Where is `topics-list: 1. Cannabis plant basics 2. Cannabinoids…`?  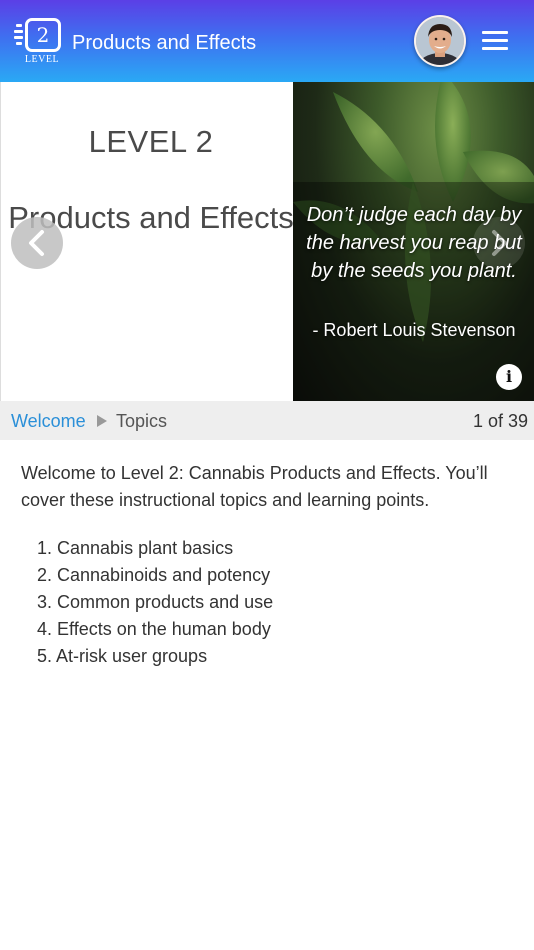 topics-list: 1. Cannabis plant basics 2. Cannabinoids… is located at coordinates (266, 602).